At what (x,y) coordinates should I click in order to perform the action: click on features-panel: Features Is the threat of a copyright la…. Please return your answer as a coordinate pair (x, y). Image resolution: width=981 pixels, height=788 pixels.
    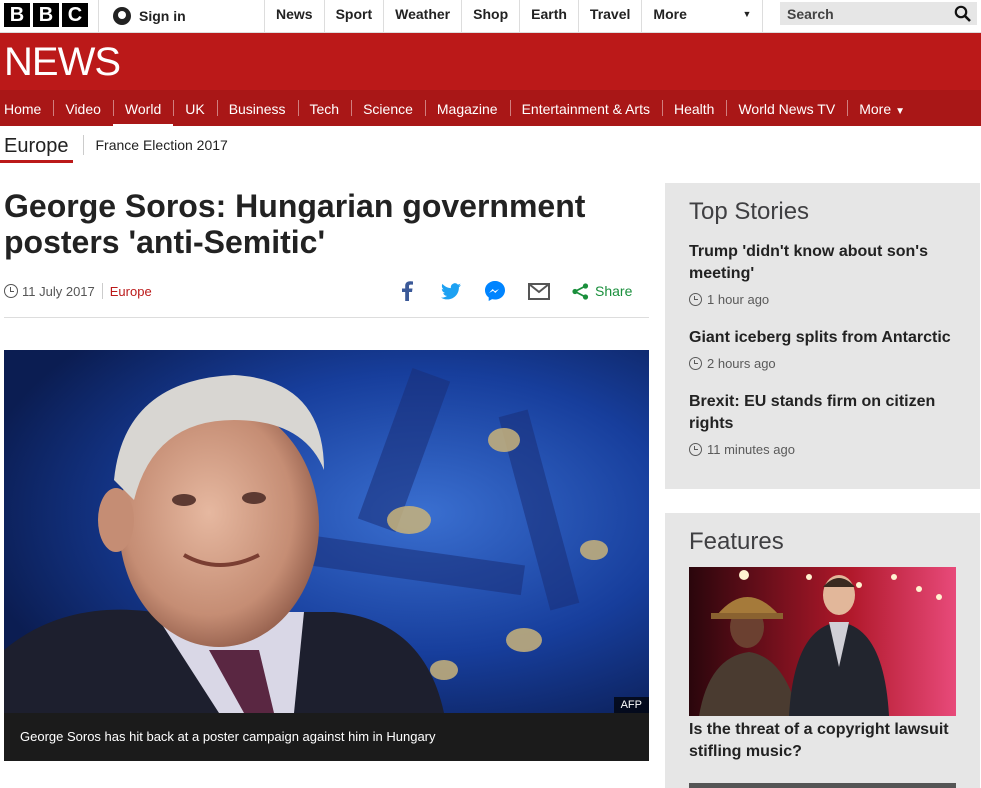
    Looking at the image, I should click on (822, 650).